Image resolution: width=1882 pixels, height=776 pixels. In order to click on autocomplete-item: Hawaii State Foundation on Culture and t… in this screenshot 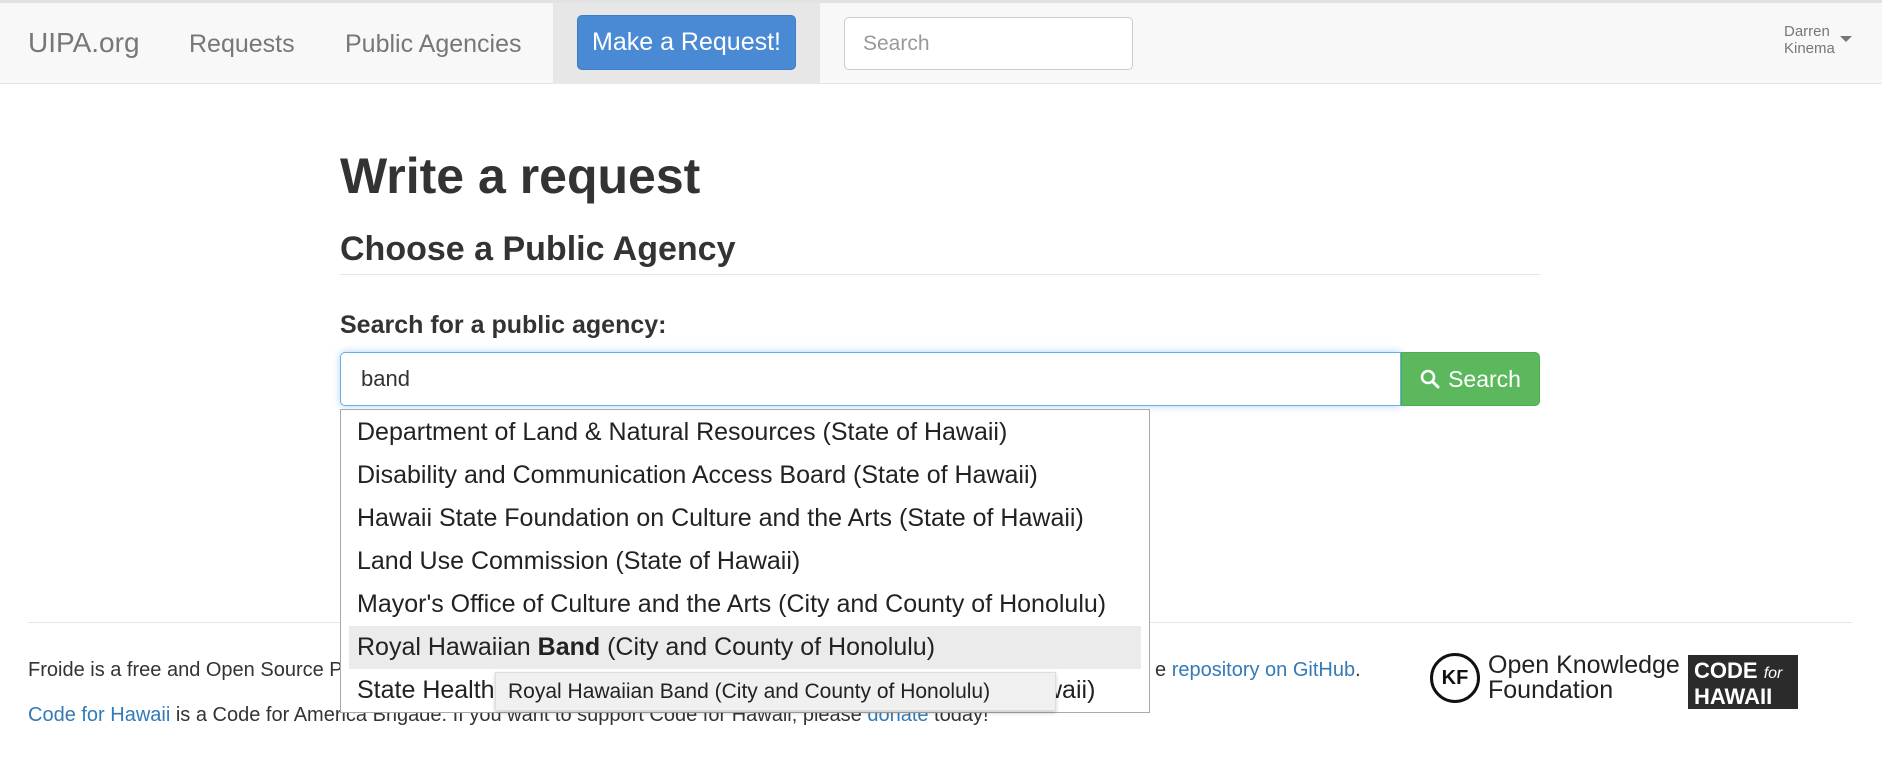, I will do `click(745, 518)`.